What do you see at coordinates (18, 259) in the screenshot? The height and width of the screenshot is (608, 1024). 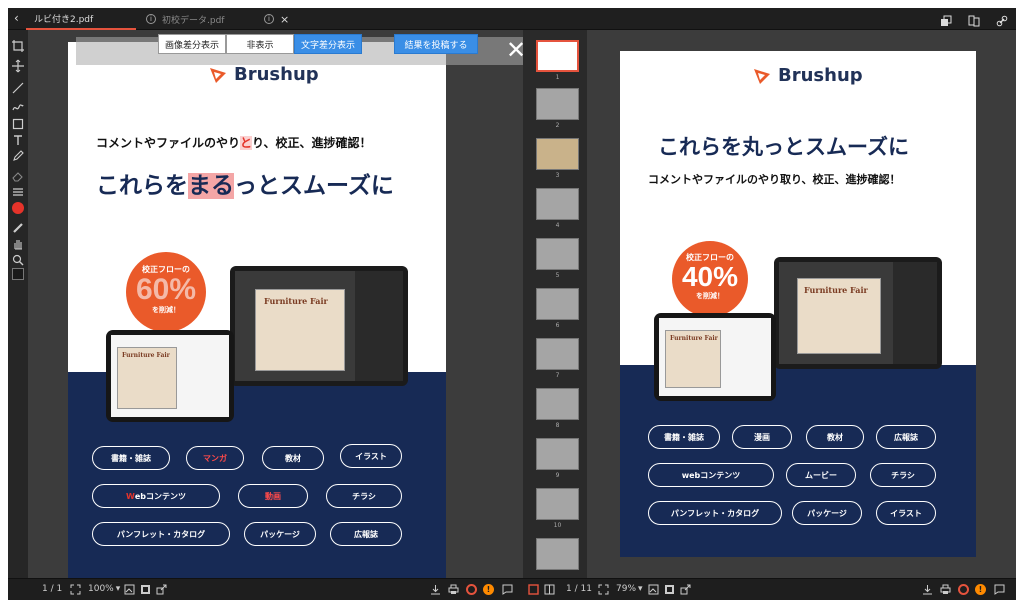 I see `zoom-icon` at bounding box center [18, 259].